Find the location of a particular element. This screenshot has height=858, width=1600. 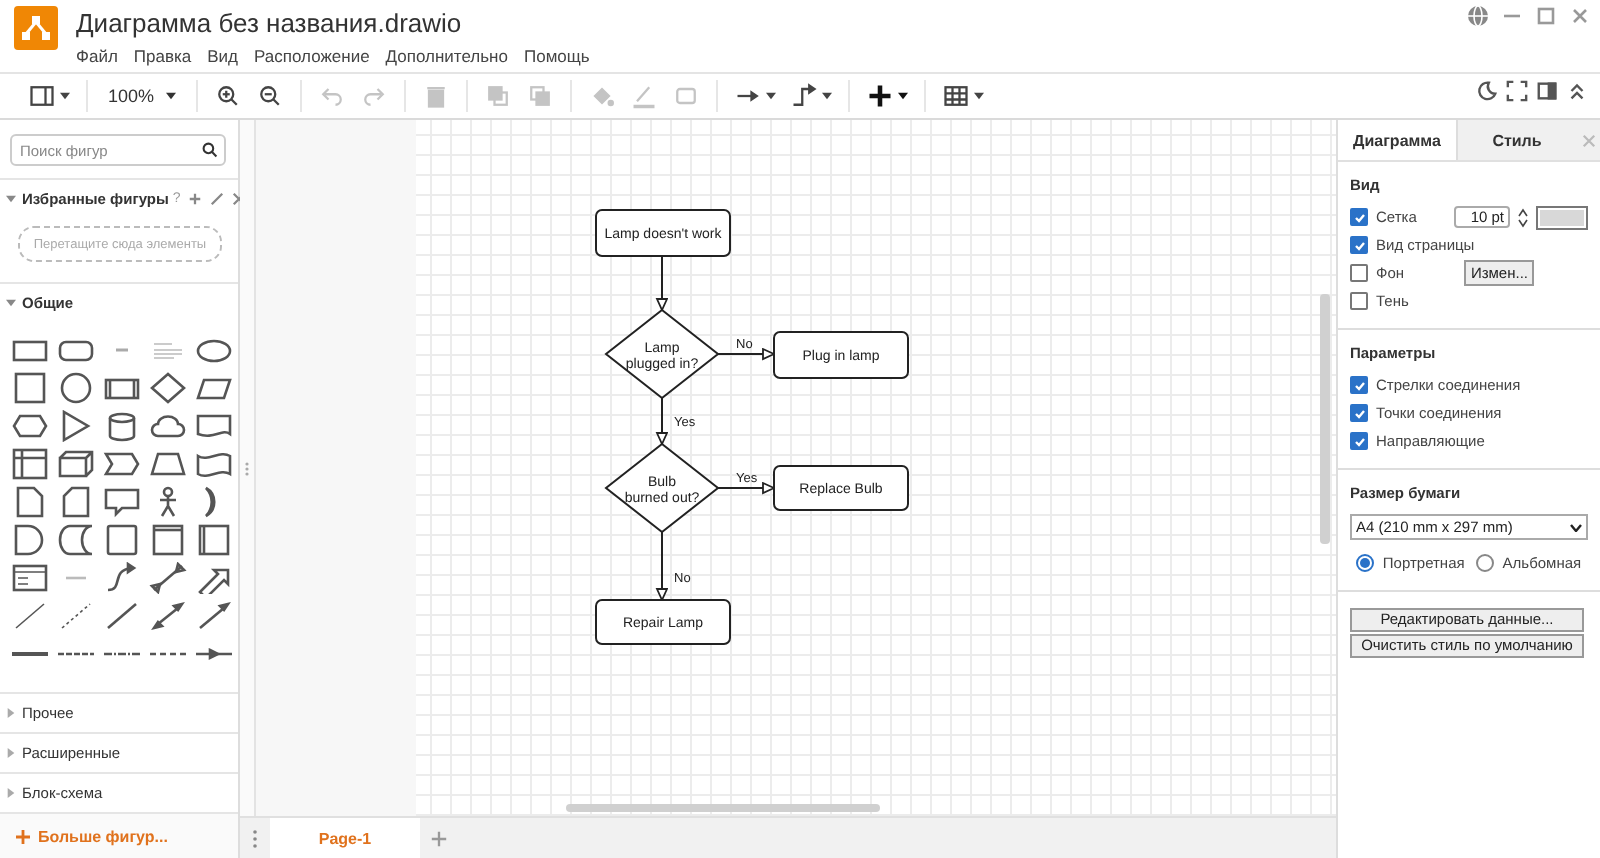

diamond-icon is located at coordinates (168, 388).